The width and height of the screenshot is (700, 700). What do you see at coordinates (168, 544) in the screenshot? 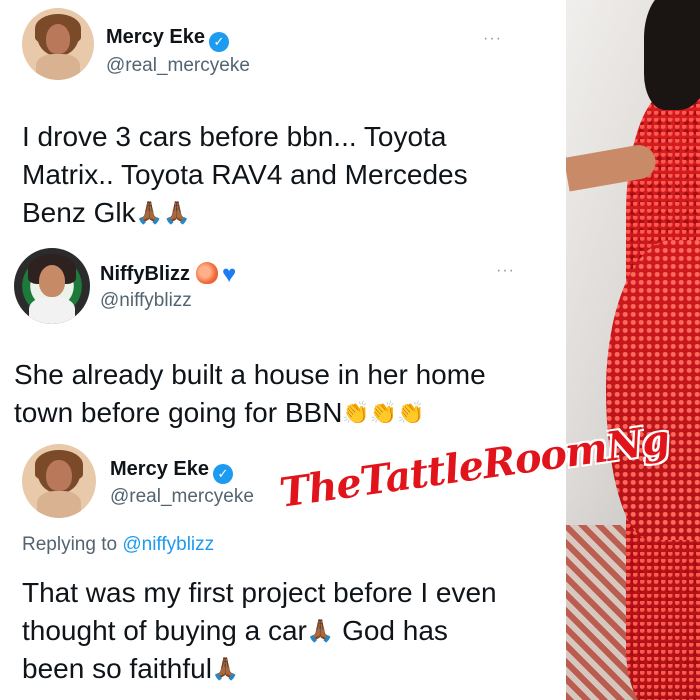
I see `mention-link: @niffyblizz` at bounding box center [168, 544].